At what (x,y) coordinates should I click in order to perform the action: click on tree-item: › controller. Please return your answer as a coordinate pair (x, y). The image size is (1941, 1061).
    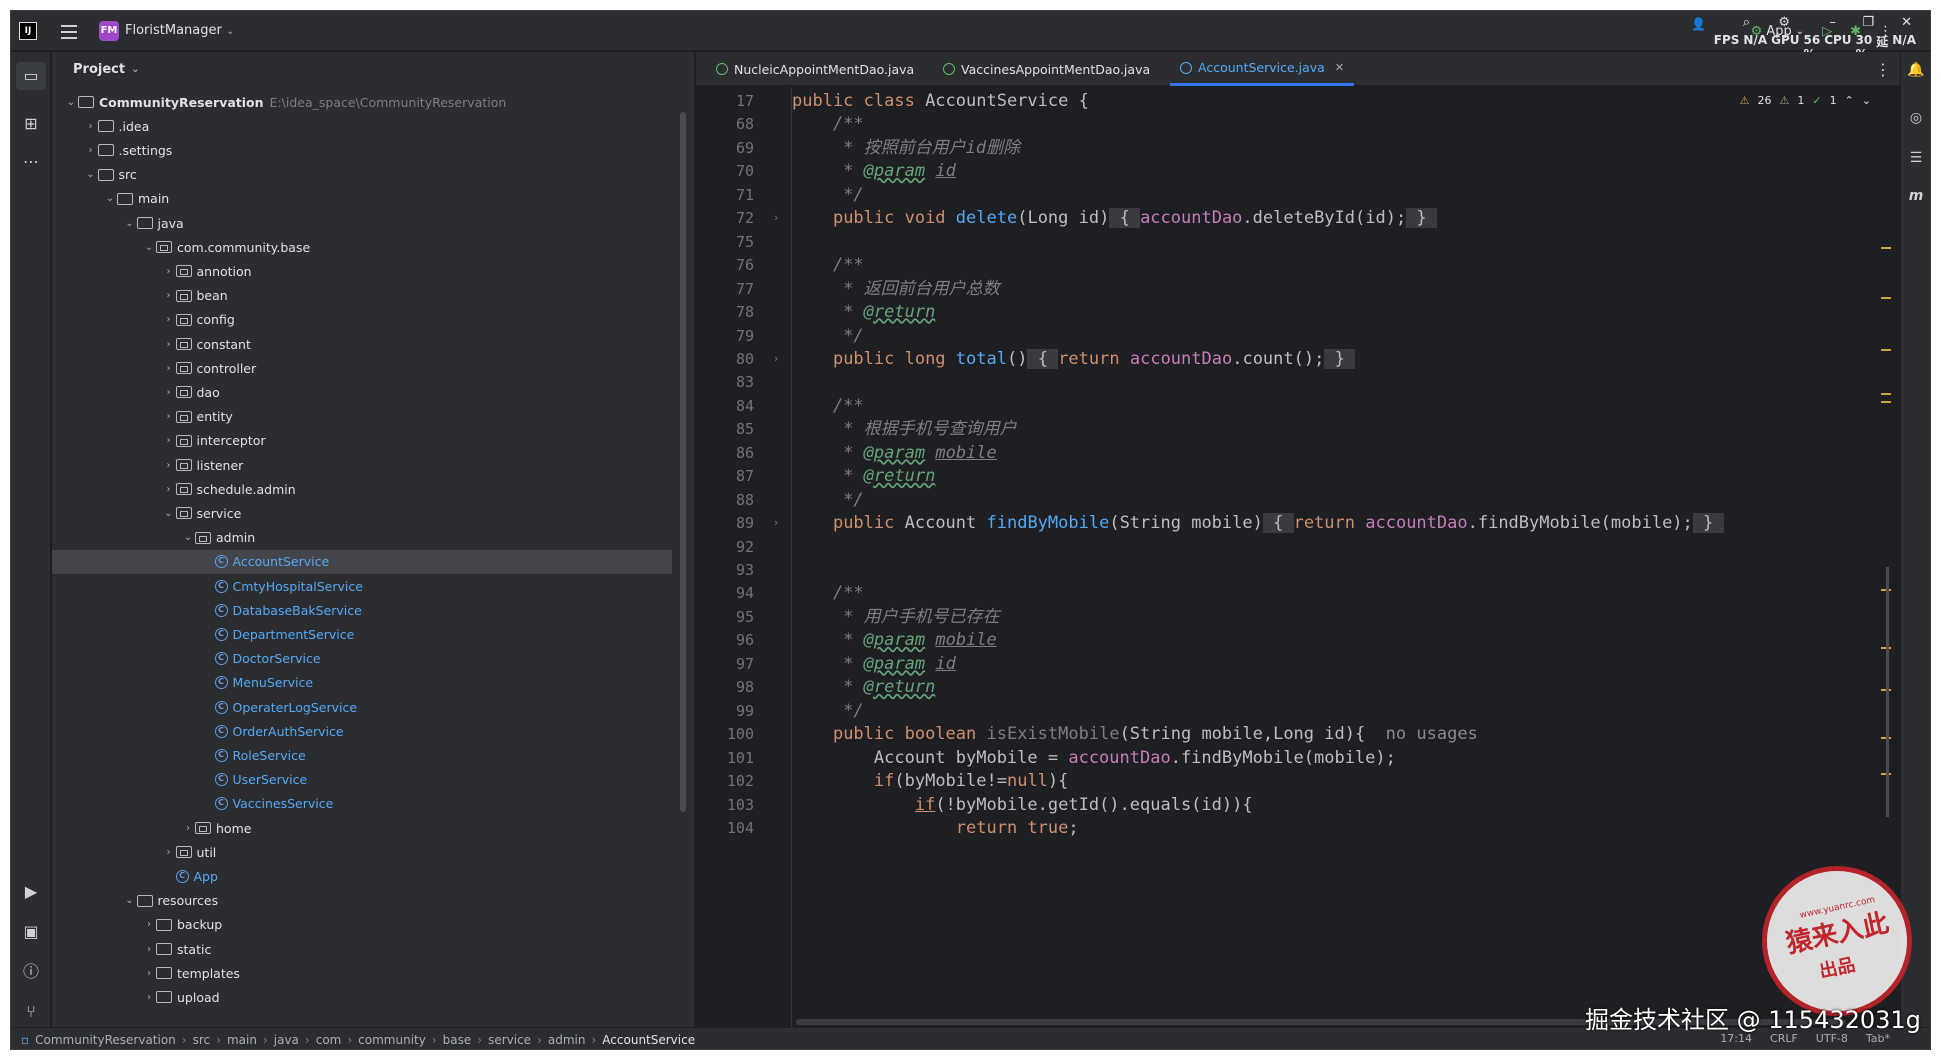
    Looking at the image, I should click on (362, 368).